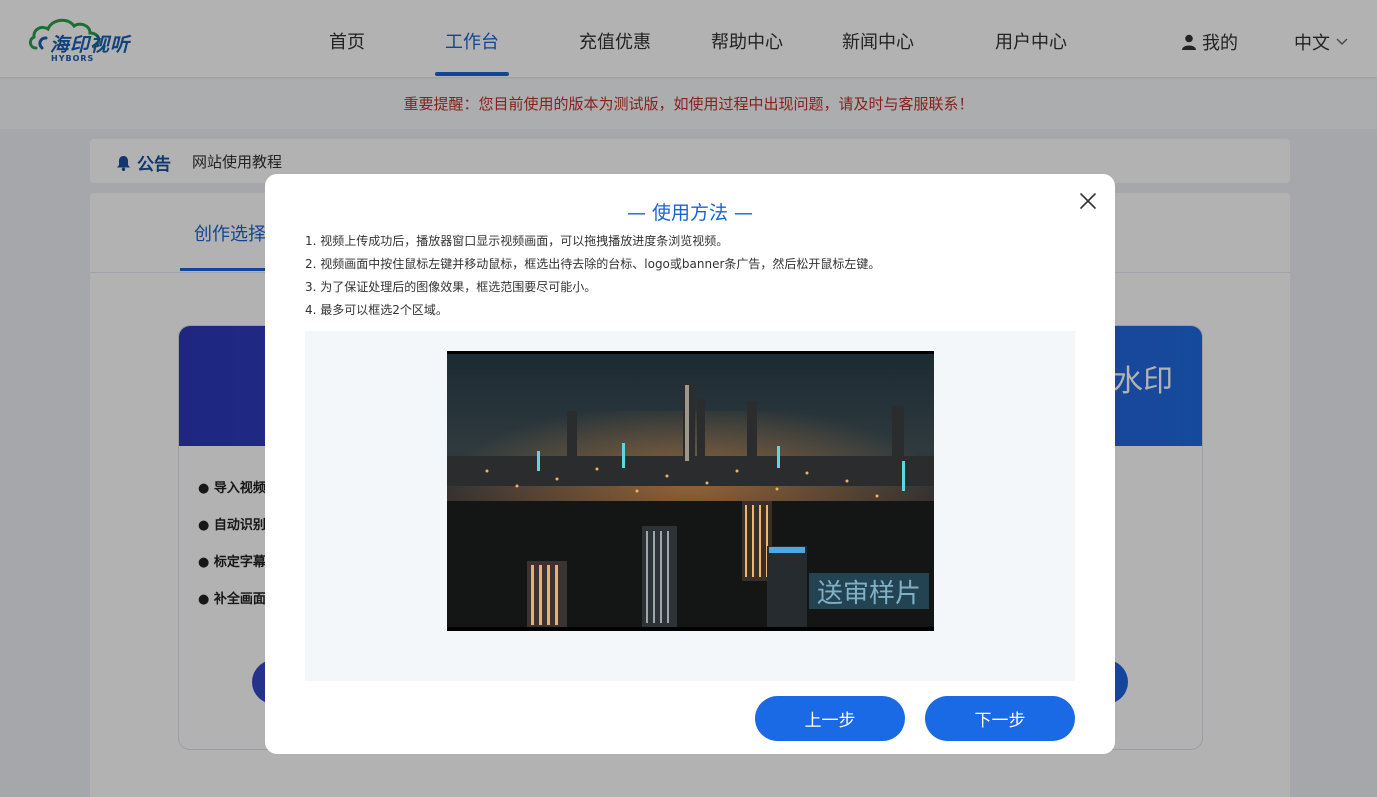  Describe the element at coordinates (1000, 718) in the screenshot. I see `next-step-button: 下一步` at that location.